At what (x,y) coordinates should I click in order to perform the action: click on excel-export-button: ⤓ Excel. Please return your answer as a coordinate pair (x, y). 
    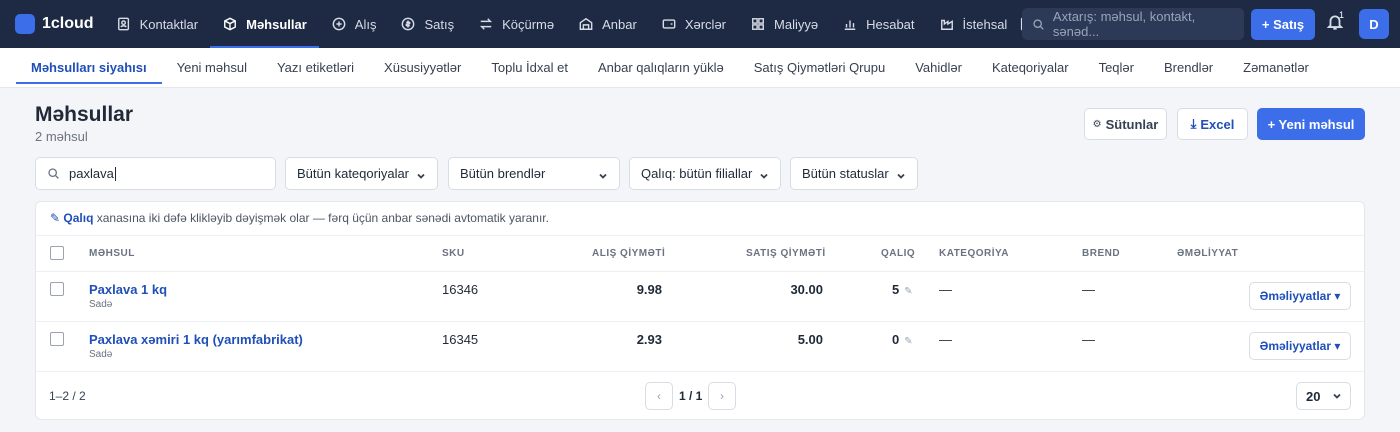
    Looking at the image, I should click on (1212, 124).